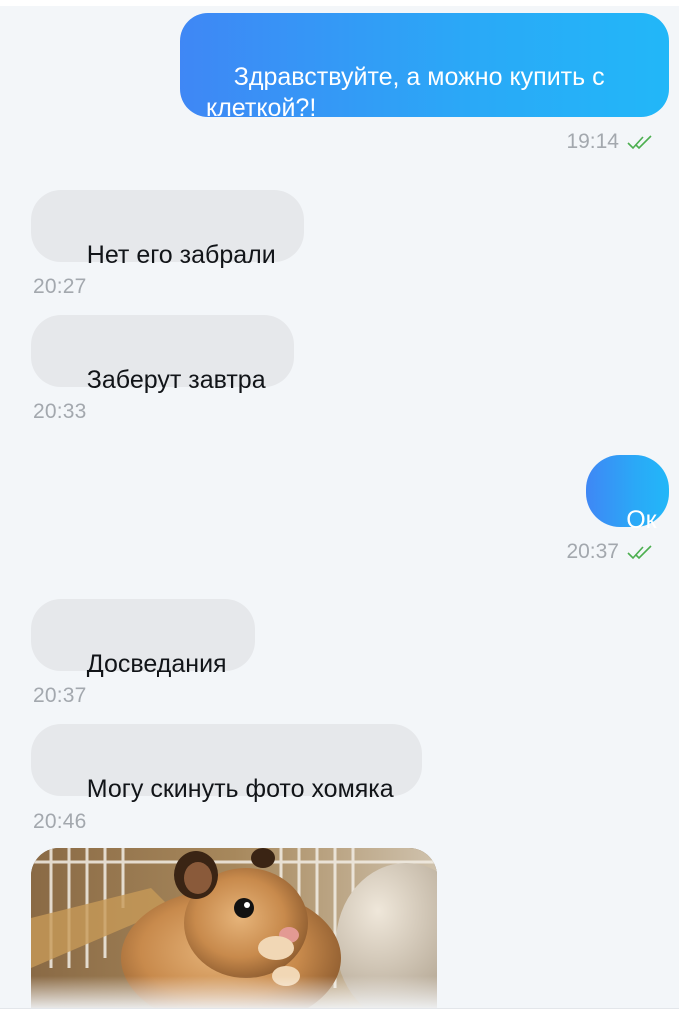  What do you see at coordinates (339, 3) in the screenshot?
I see `top-edge` at bounding box center [339, 3].